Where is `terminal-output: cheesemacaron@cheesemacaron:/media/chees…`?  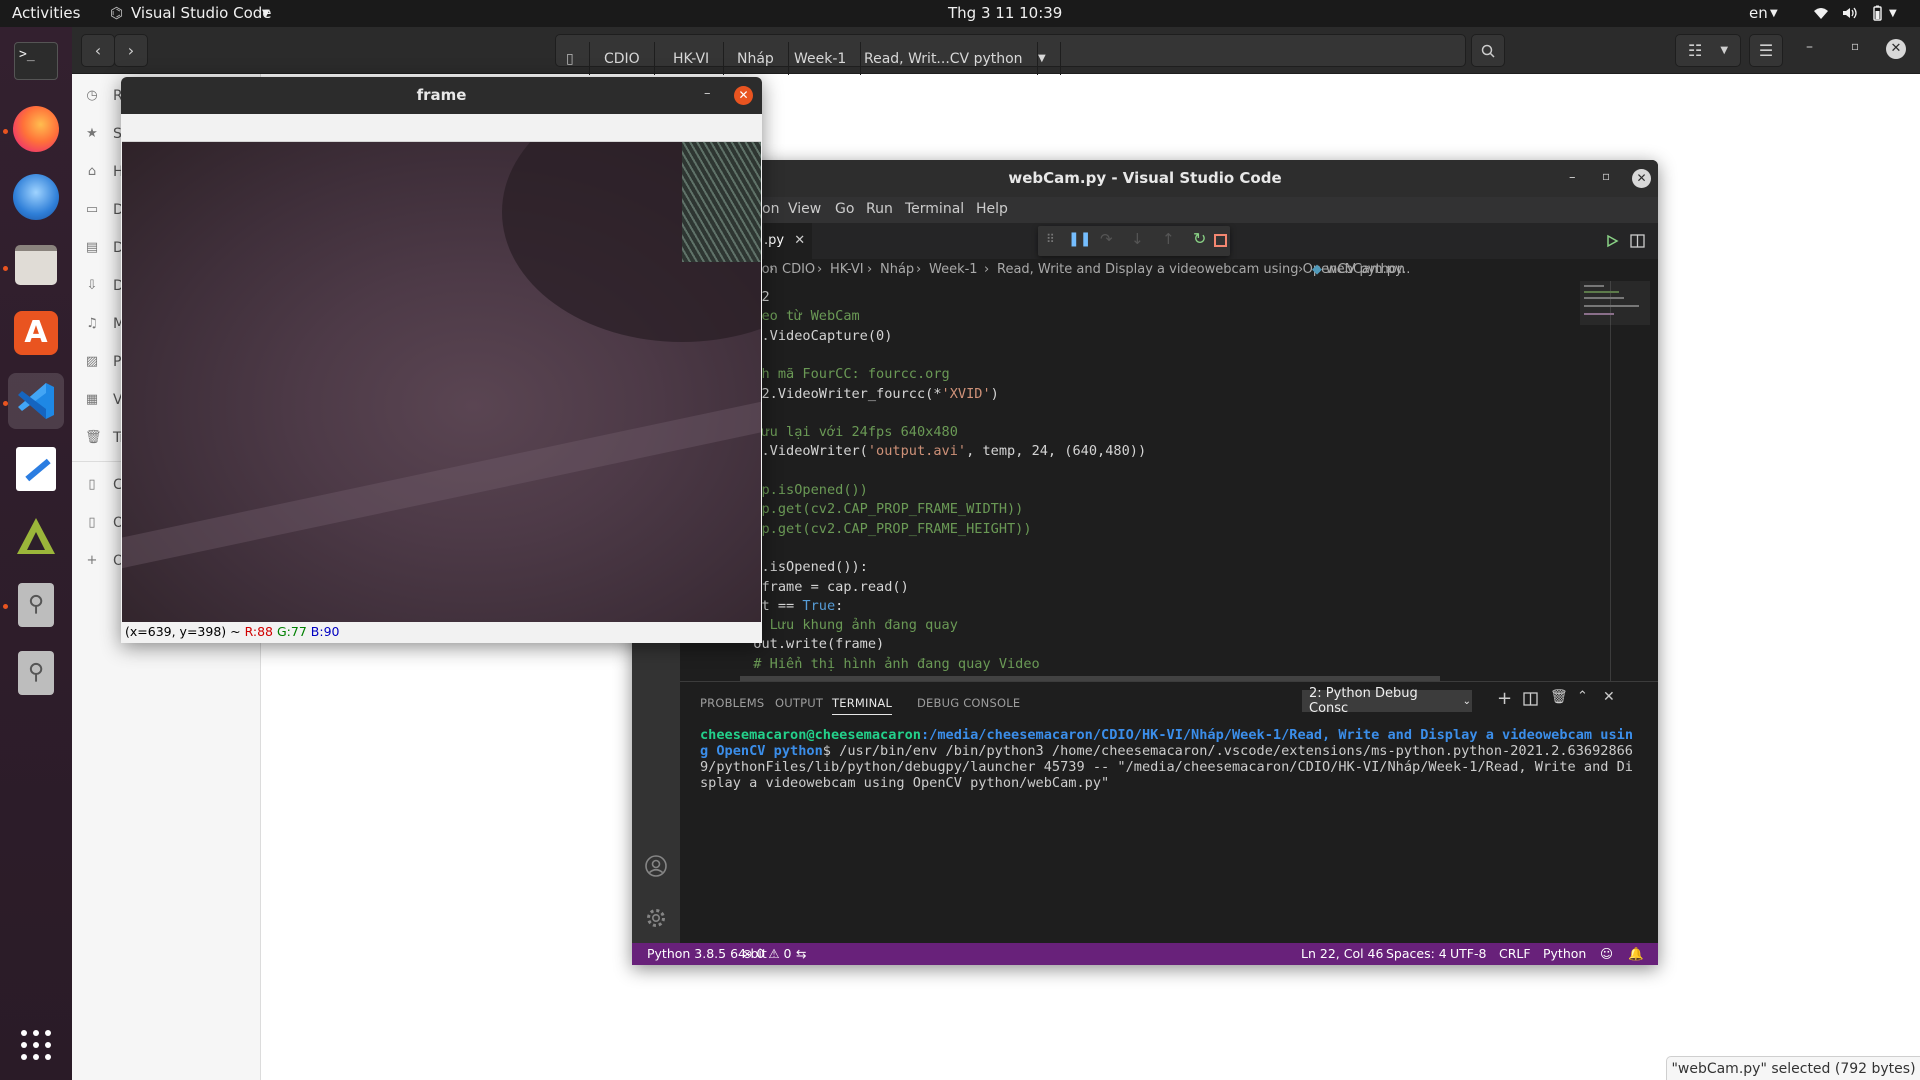
terminal-output: cheesemacaron@cheesemacaron:/media/chees… is located at coordinates (1170, 759).